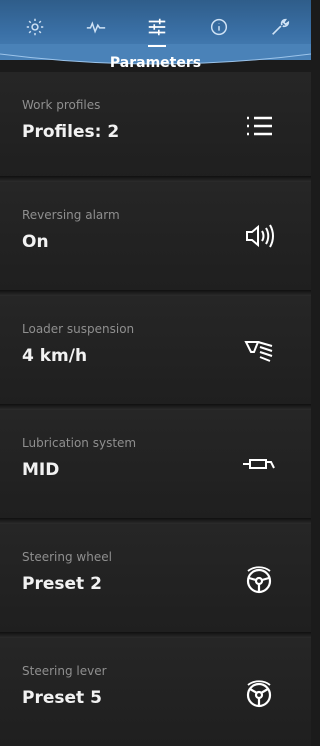  Describe the element at coordinates (67, 557) in the screenshot. I see `item-label: Steering wheel` at that location.